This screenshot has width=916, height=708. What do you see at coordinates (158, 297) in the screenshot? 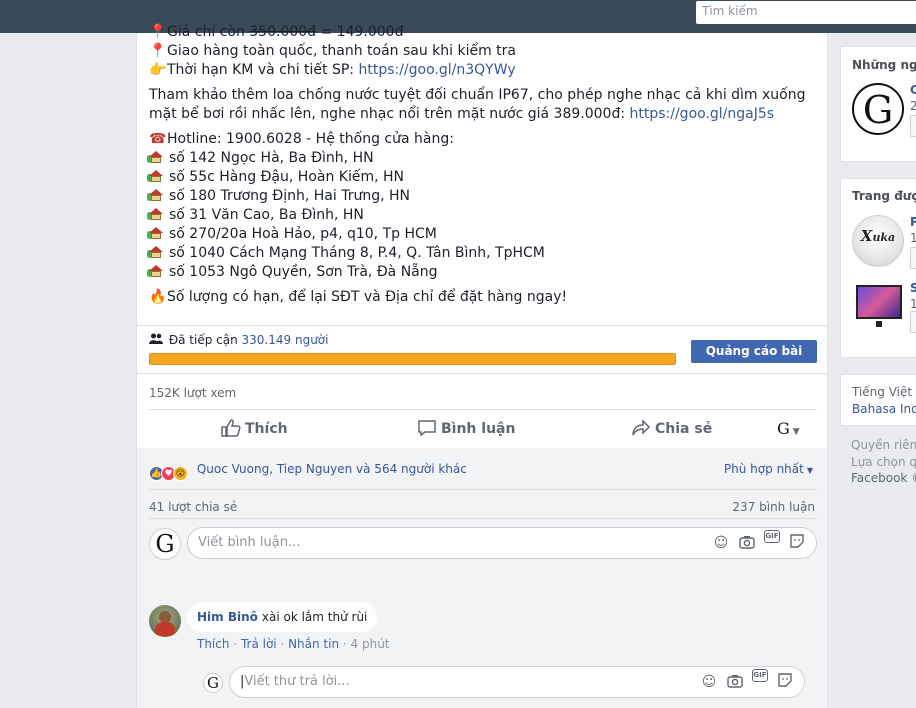
I see `fire-icon: 🔥` at bounding box center [158, 297].